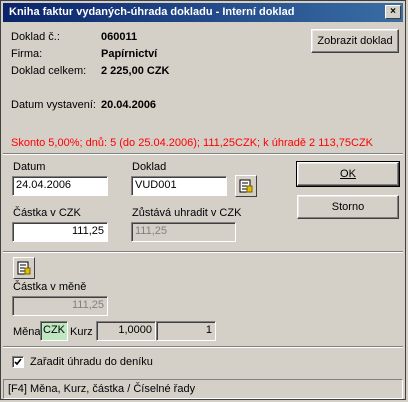  What do you see at coordinates (187, 213) in the screenshot?
I see `remaining-label: Zůstává uhradit v CZK` at bounding box center [187, 213].